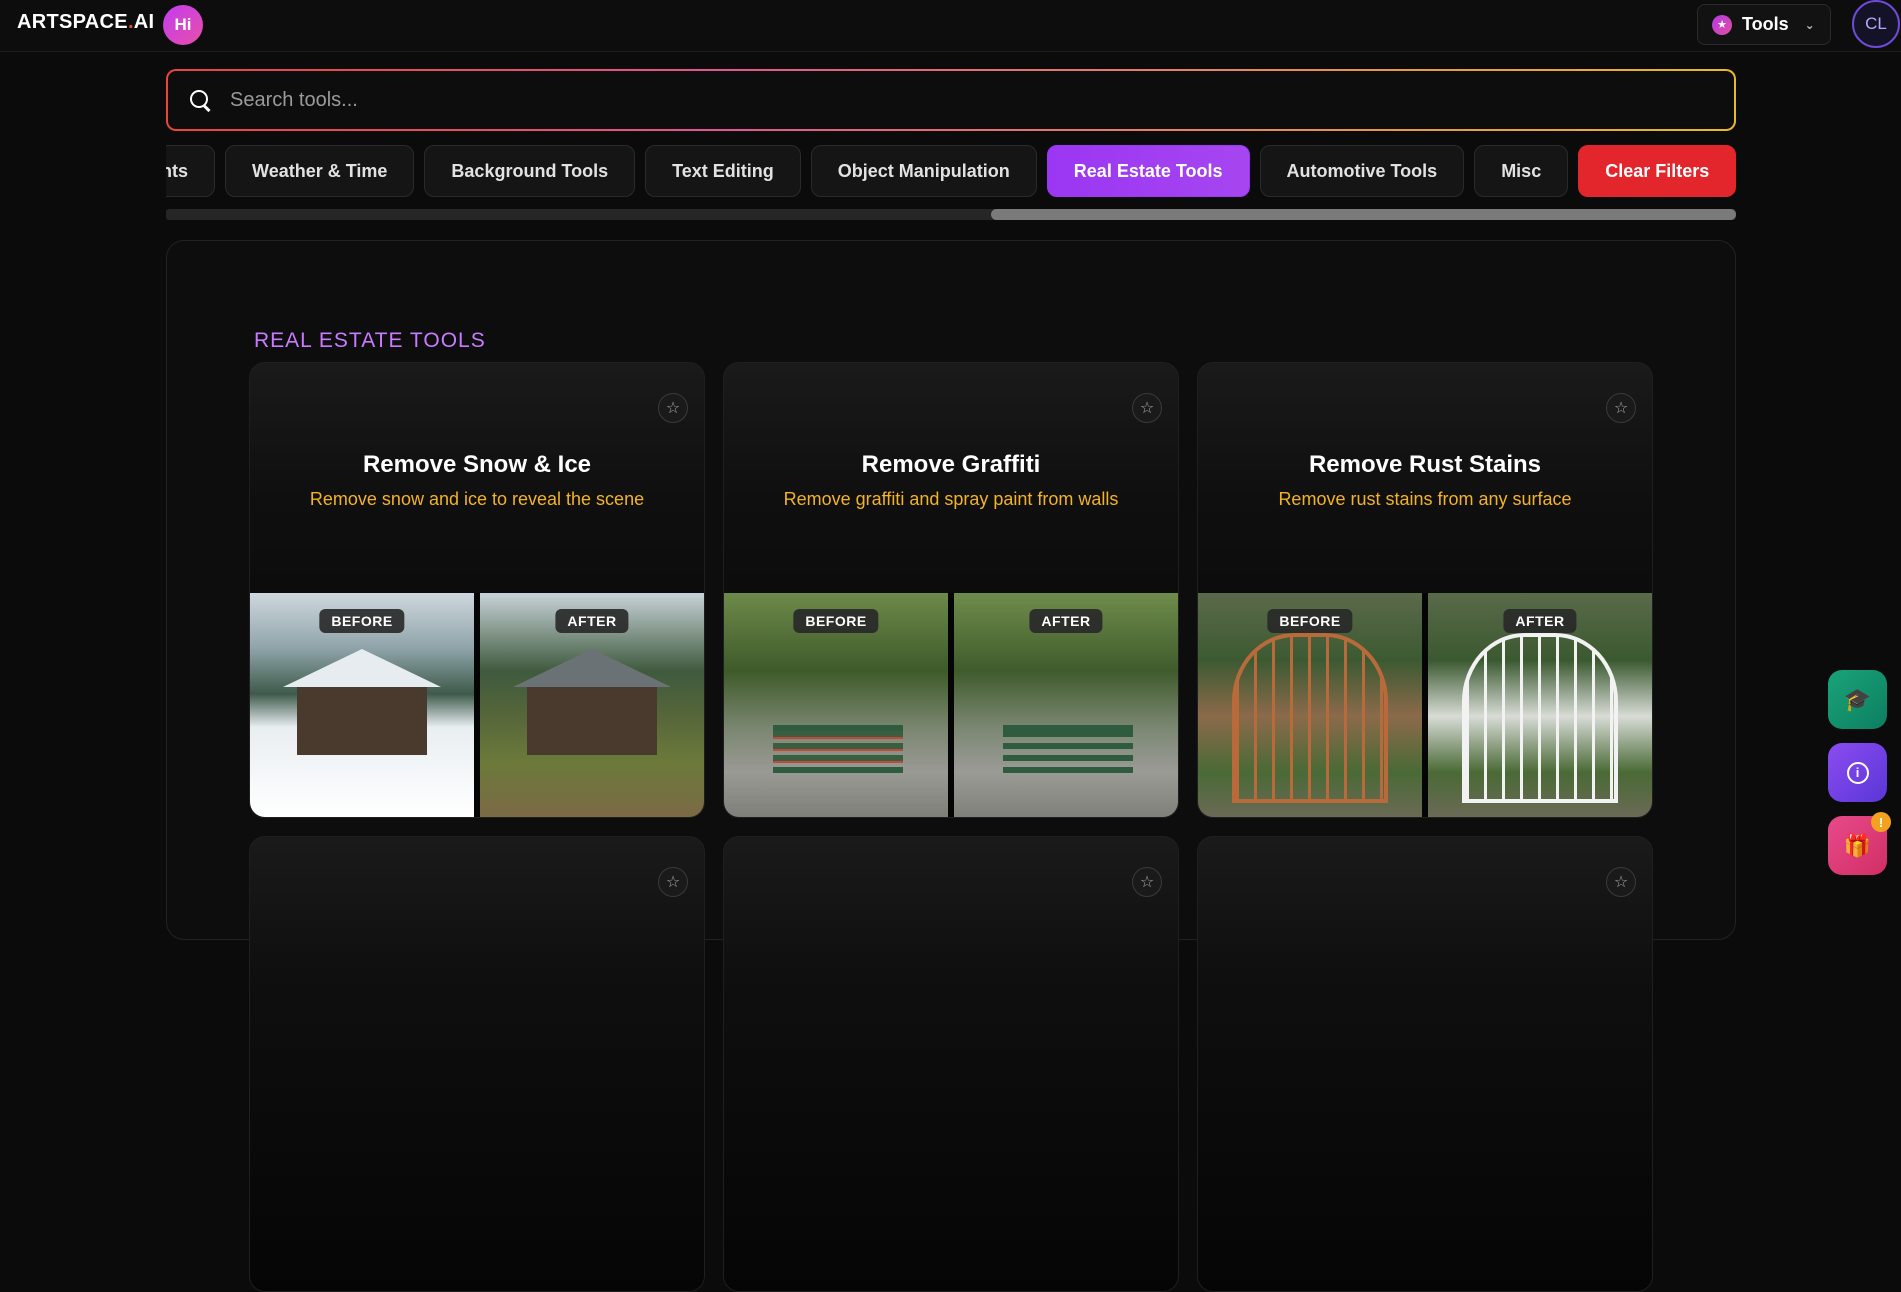  I want to click on card-description: Remove snow and ice to reveal the scene, so click(477, 499).